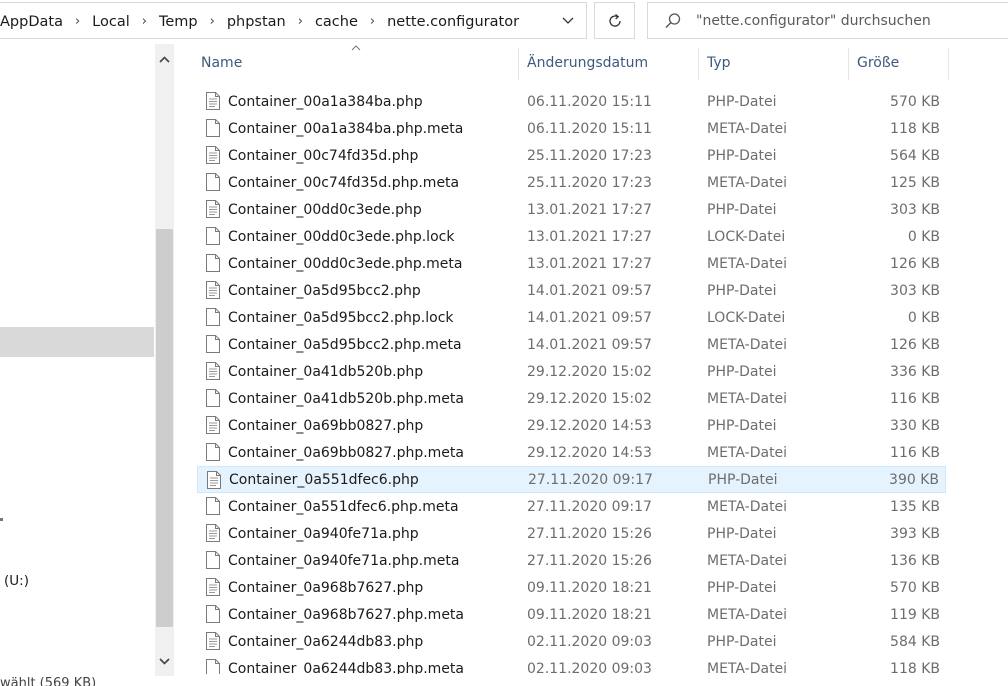 This screenshot has height=686, width=1008. Describe the element at coordinates (915, 452) in the screenshot. I see `file-size: 116 KB` at that location.